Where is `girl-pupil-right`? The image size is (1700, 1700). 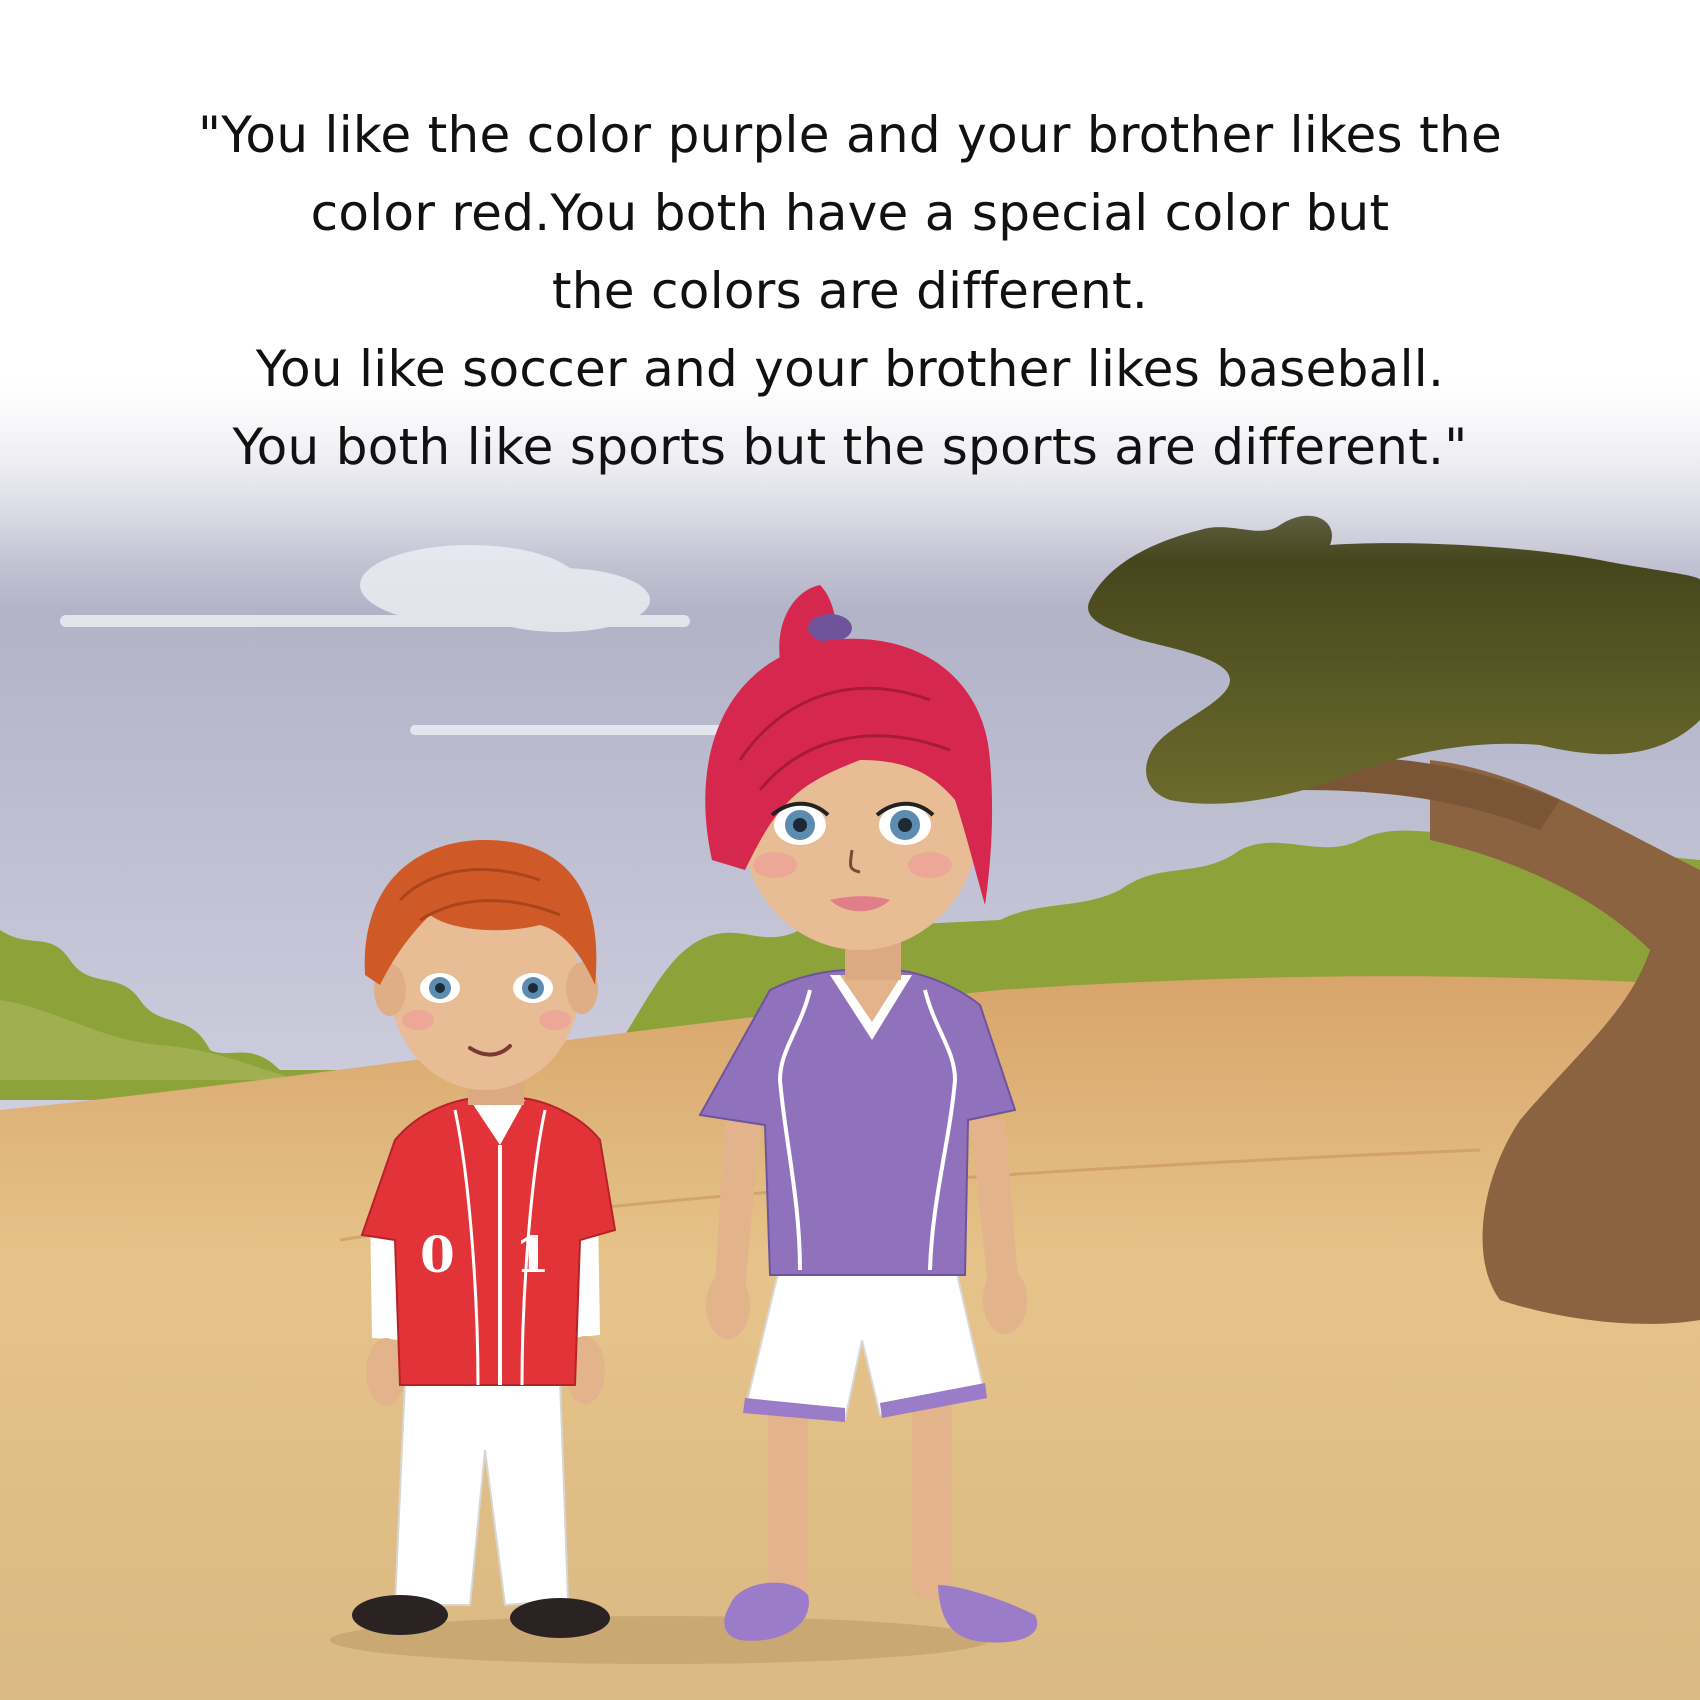 girl-pupil-right is located at coordinates (905, 825).